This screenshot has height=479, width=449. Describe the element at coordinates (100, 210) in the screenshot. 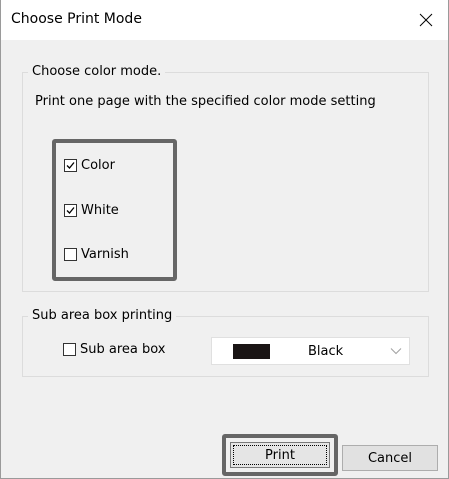

I see `white-checkbox-label: White` at that location.